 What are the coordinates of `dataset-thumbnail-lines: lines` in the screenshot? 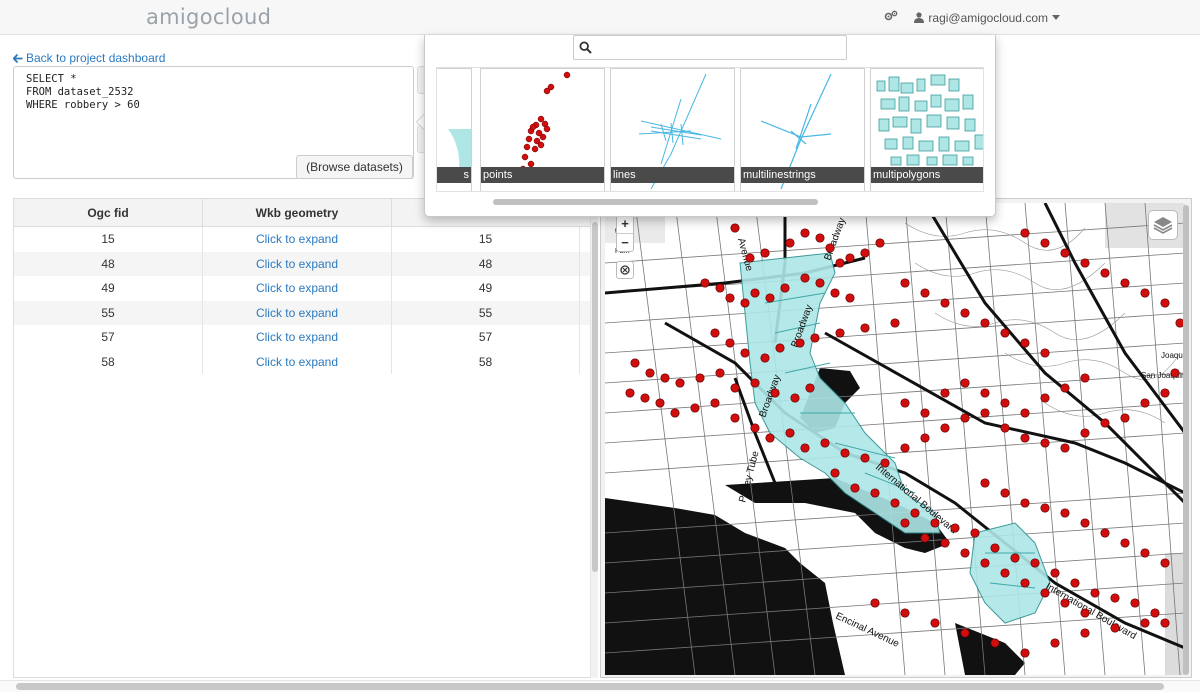 It's located at (672, 129).